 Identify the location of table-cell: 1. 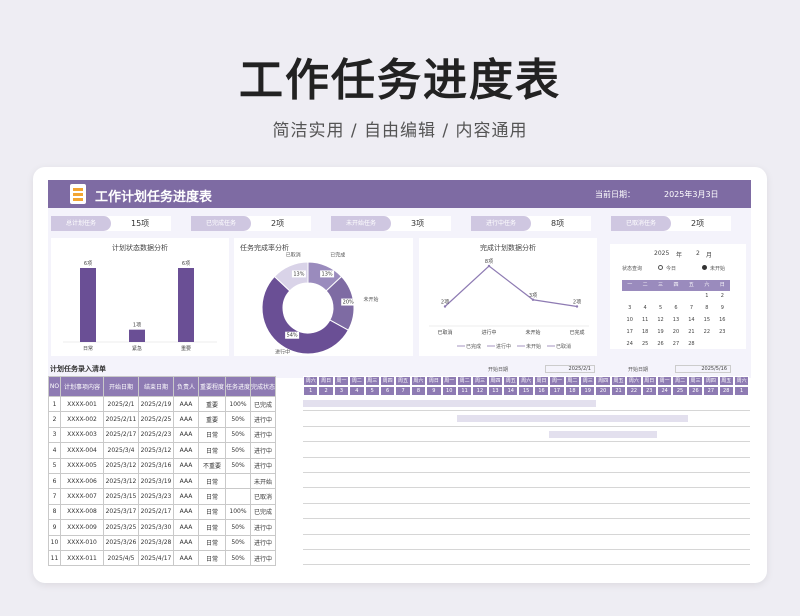
(54, 404).